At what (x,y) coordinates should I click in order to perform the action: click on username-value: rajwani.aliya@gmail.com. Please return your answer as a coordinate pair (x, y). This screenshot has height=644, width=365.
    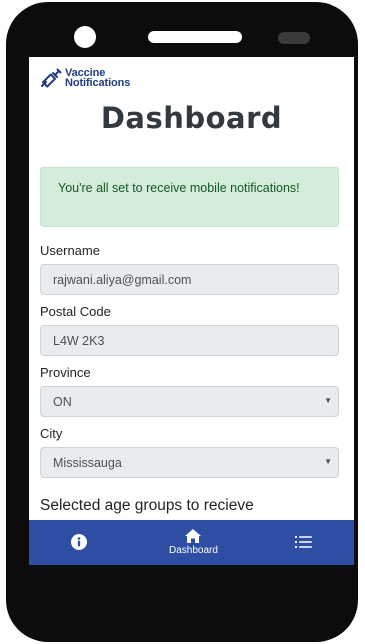
    Looking at the image, I should click on (122, 279).